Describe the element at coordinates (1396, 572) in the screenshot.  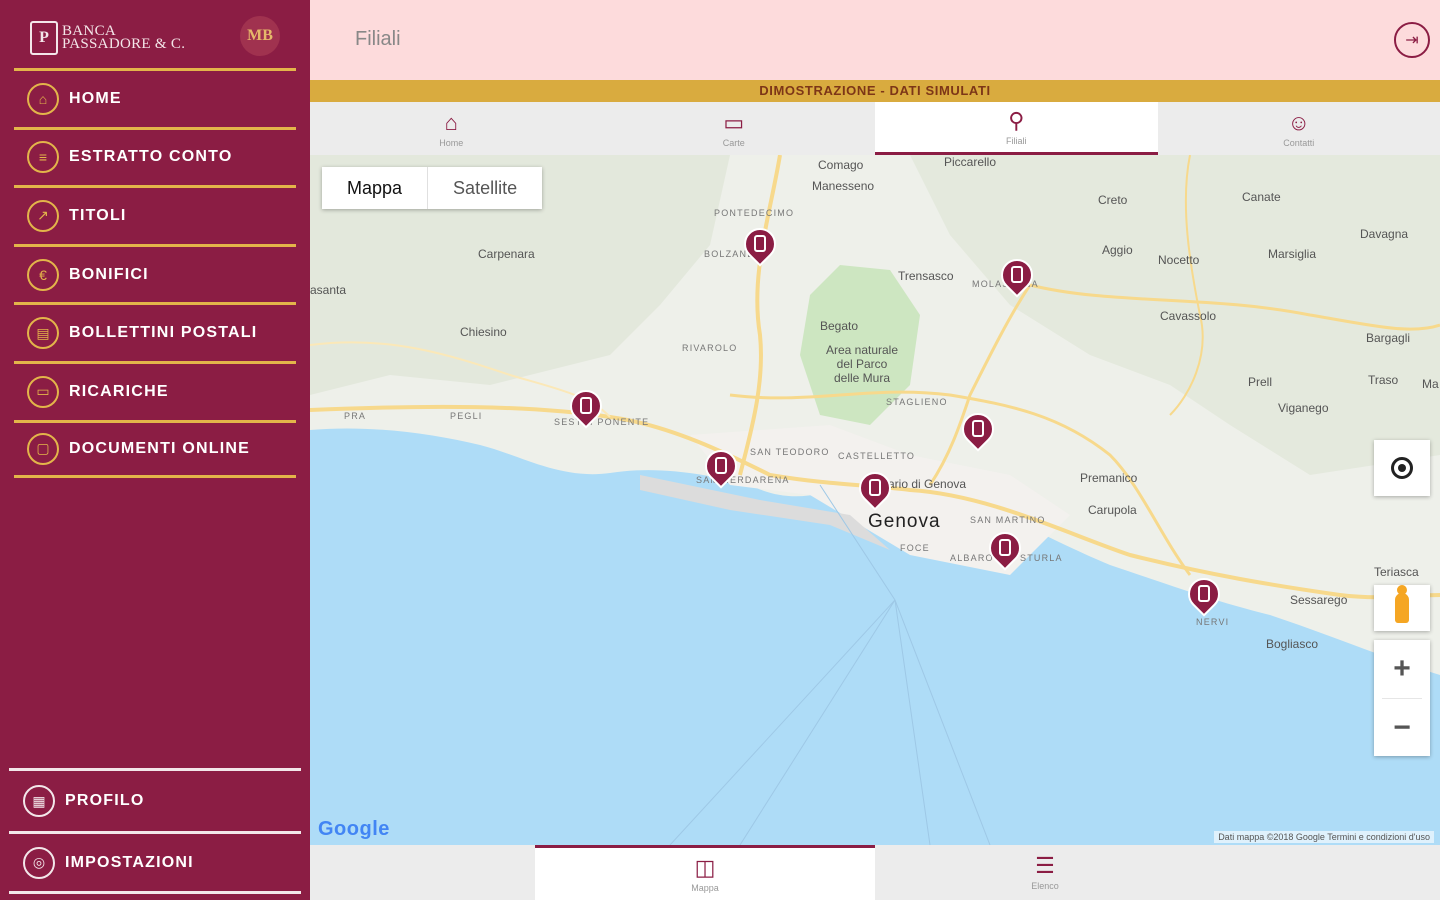
I see `place-label: Teriasca` at that location.